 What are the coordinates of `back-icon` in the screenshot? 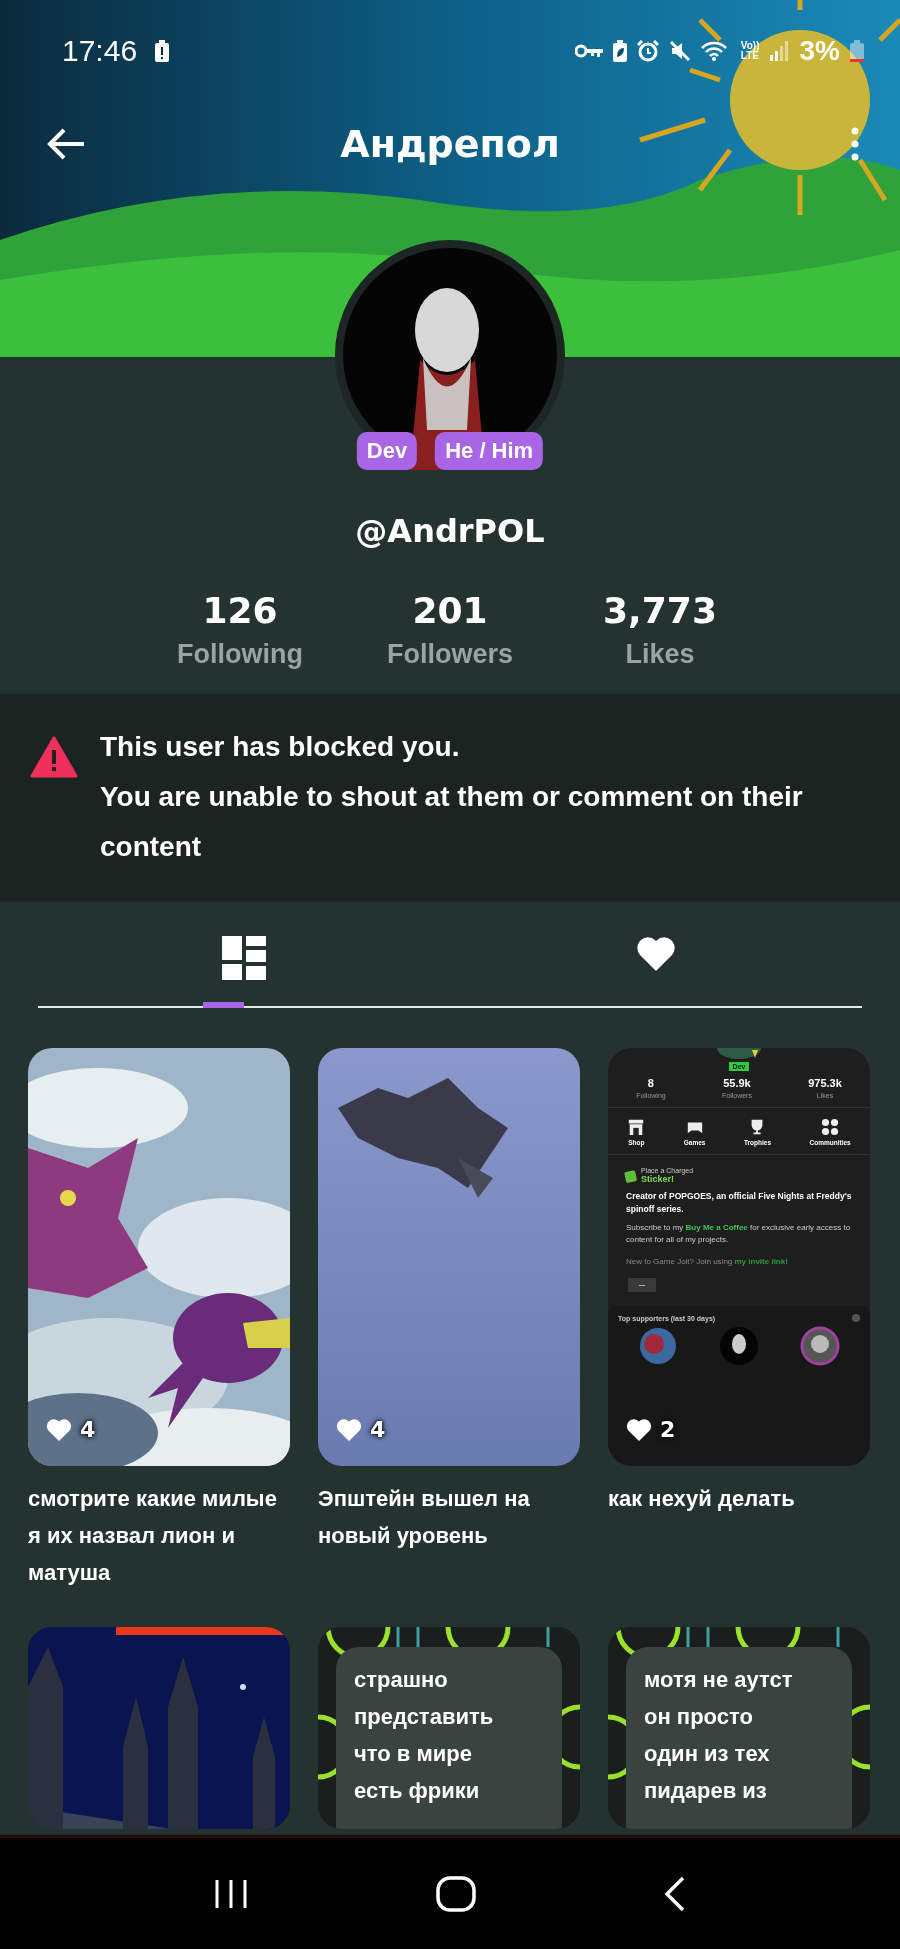 It's located at (675, 1893).